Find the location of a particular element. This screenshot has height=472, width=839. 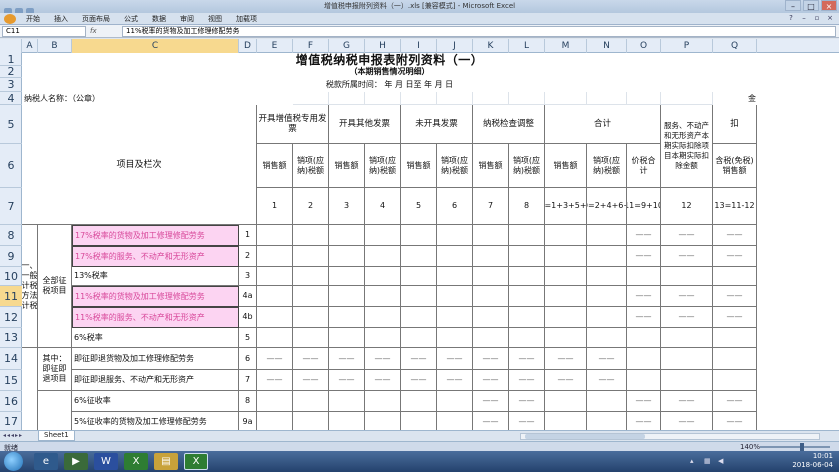

section-continued is located at coordinates (30, 389).